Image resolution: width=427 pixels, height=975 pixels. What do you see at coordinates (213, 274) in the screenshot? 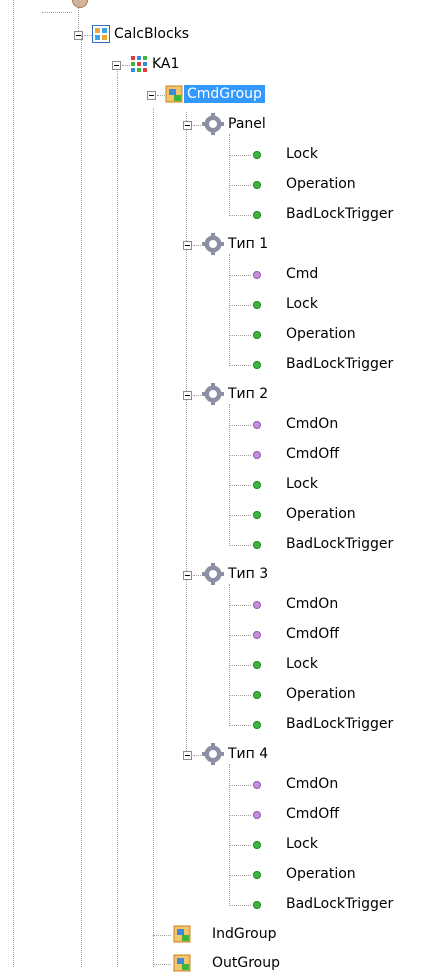
I see `tree-leaf: Cmd` at bounding box center [213, 274].